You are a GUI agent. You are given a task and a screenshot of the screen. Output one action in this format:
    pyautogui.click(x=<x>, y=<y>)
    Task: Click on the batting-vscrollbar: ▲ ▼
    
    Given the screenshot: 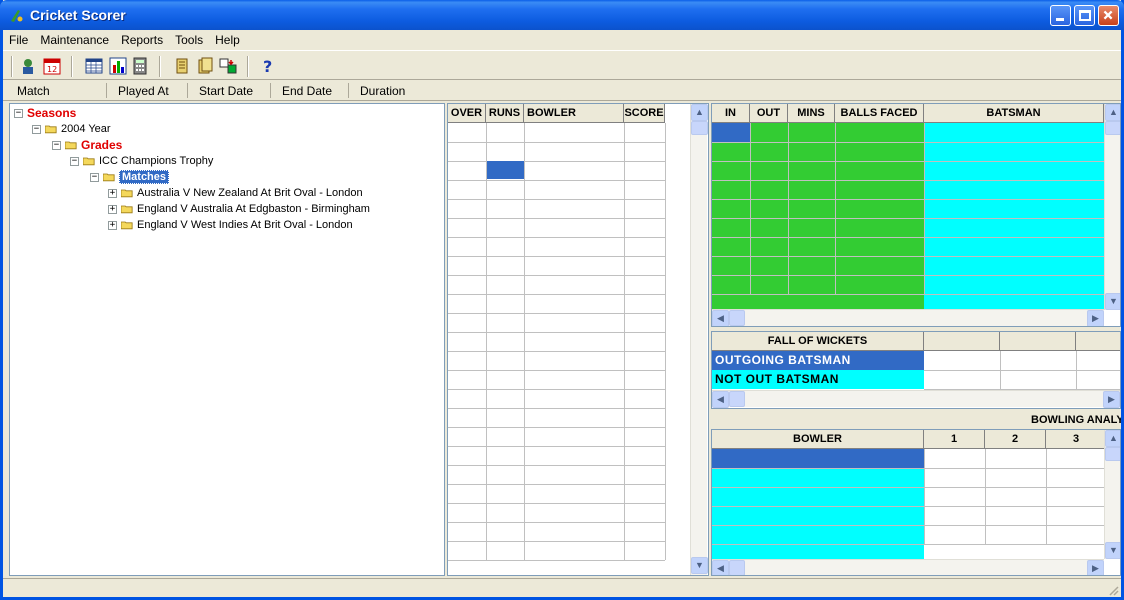 What is the action you would take?
    pyautogui.click(x=1112, y=207)
    